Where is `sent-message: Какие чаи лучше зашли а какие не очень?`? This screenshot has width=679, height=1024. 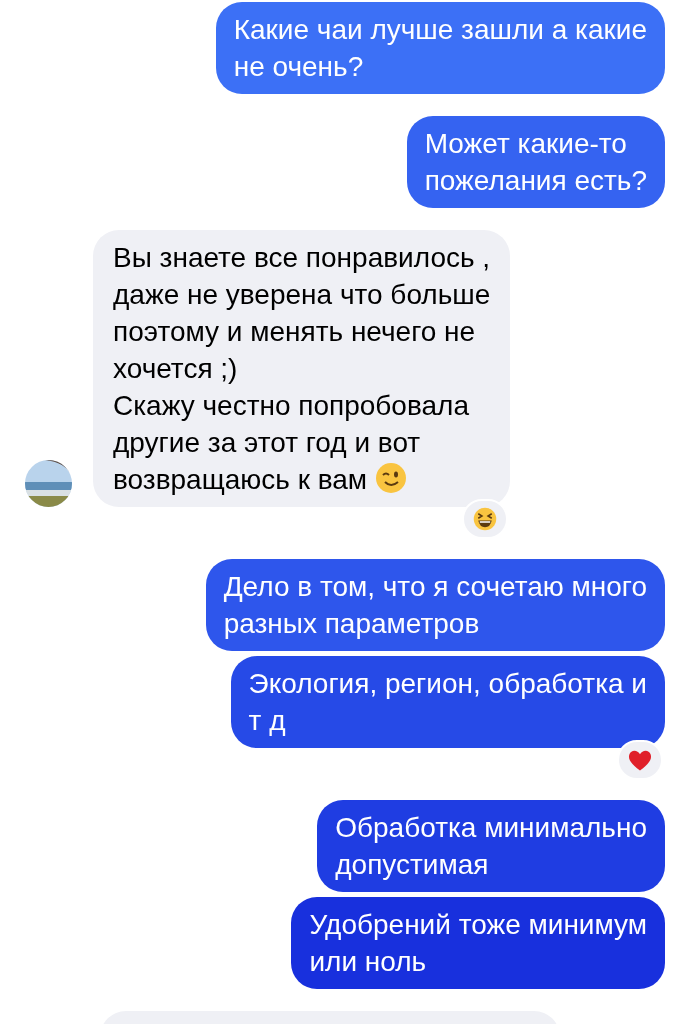 sent-message: Какие чаи лучше зашли а какие не очень? is located at coordinates (440, 48).